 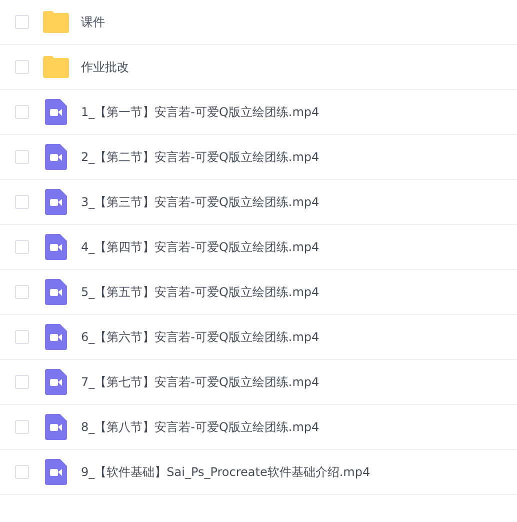 I want to click on file-name: 2_【第二节】安言若-可爱Q版立绘团练.mp4, so click(x=200, y=157).